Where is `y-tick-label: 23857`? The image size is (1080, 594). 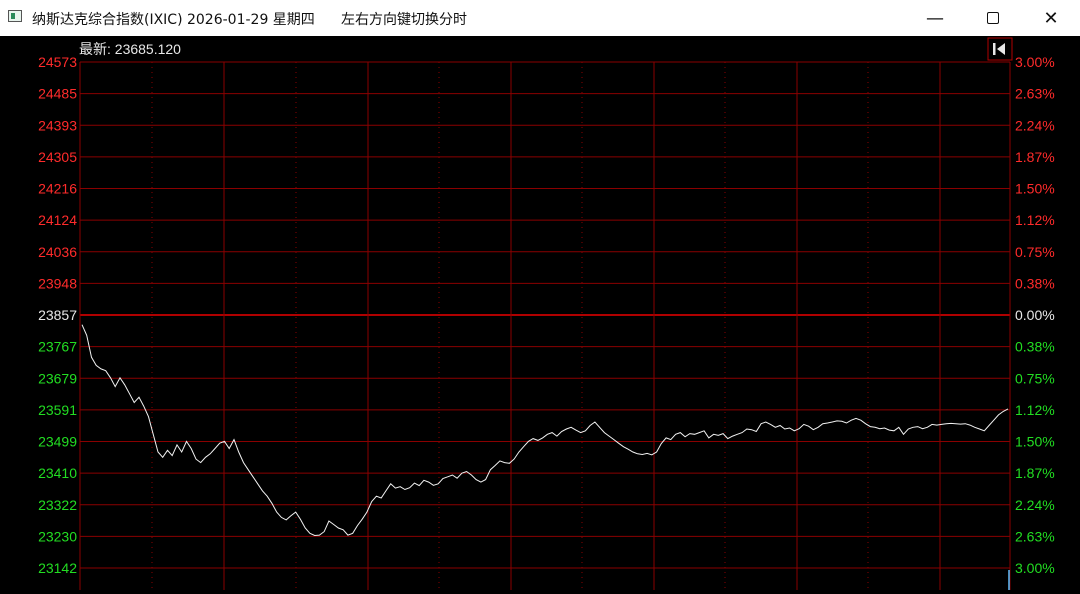
y-tick-label: 23857 is located at coordinates (57, 315).